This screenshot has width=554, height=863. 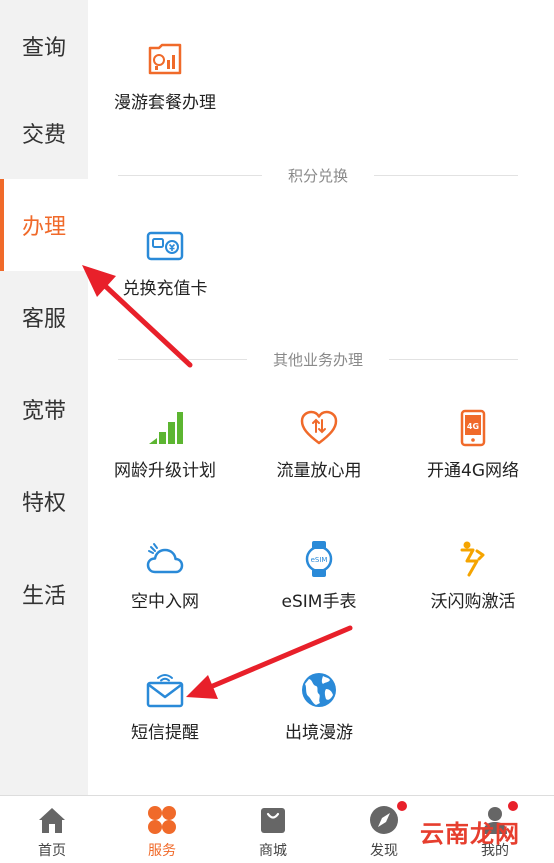 I want to click on tile-network-age-upgrade: 网龄升级计划, so click(x=165, y=444).